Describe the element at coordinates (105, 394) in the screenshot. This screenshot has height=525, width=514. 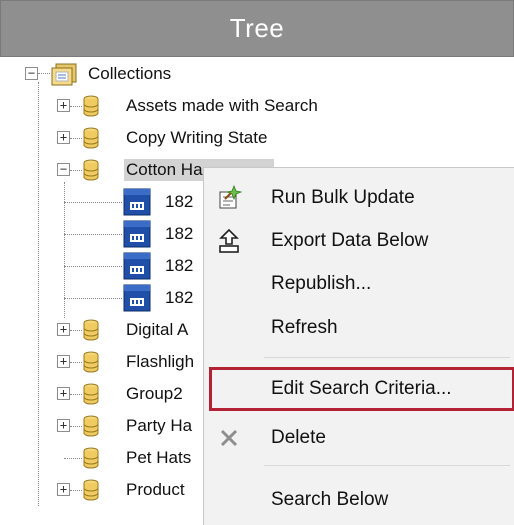
I see `tree-item-group2: + Group2` at that location.